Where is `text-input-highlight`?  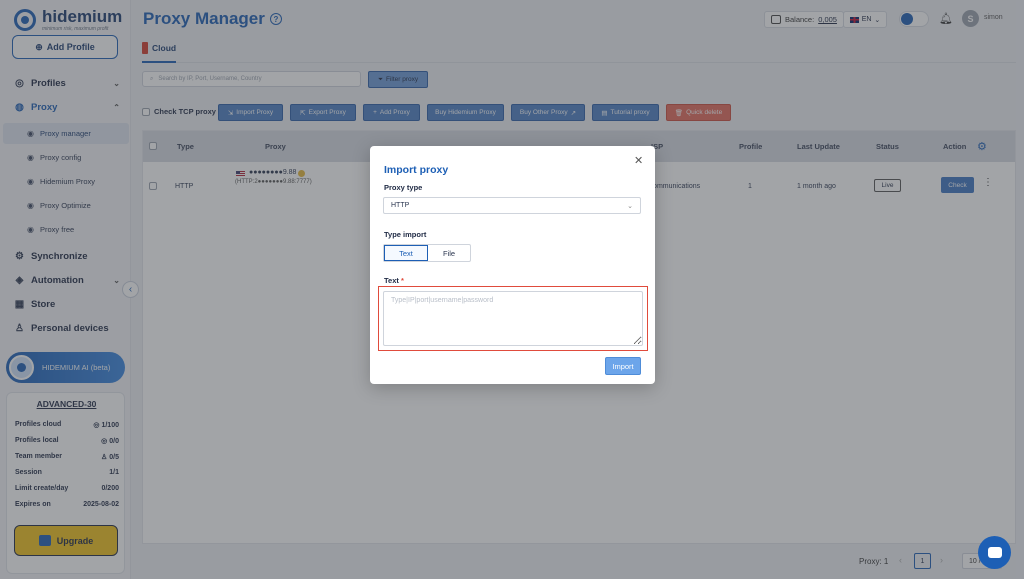 text-input-highlight is located at coordinates (513, 318).